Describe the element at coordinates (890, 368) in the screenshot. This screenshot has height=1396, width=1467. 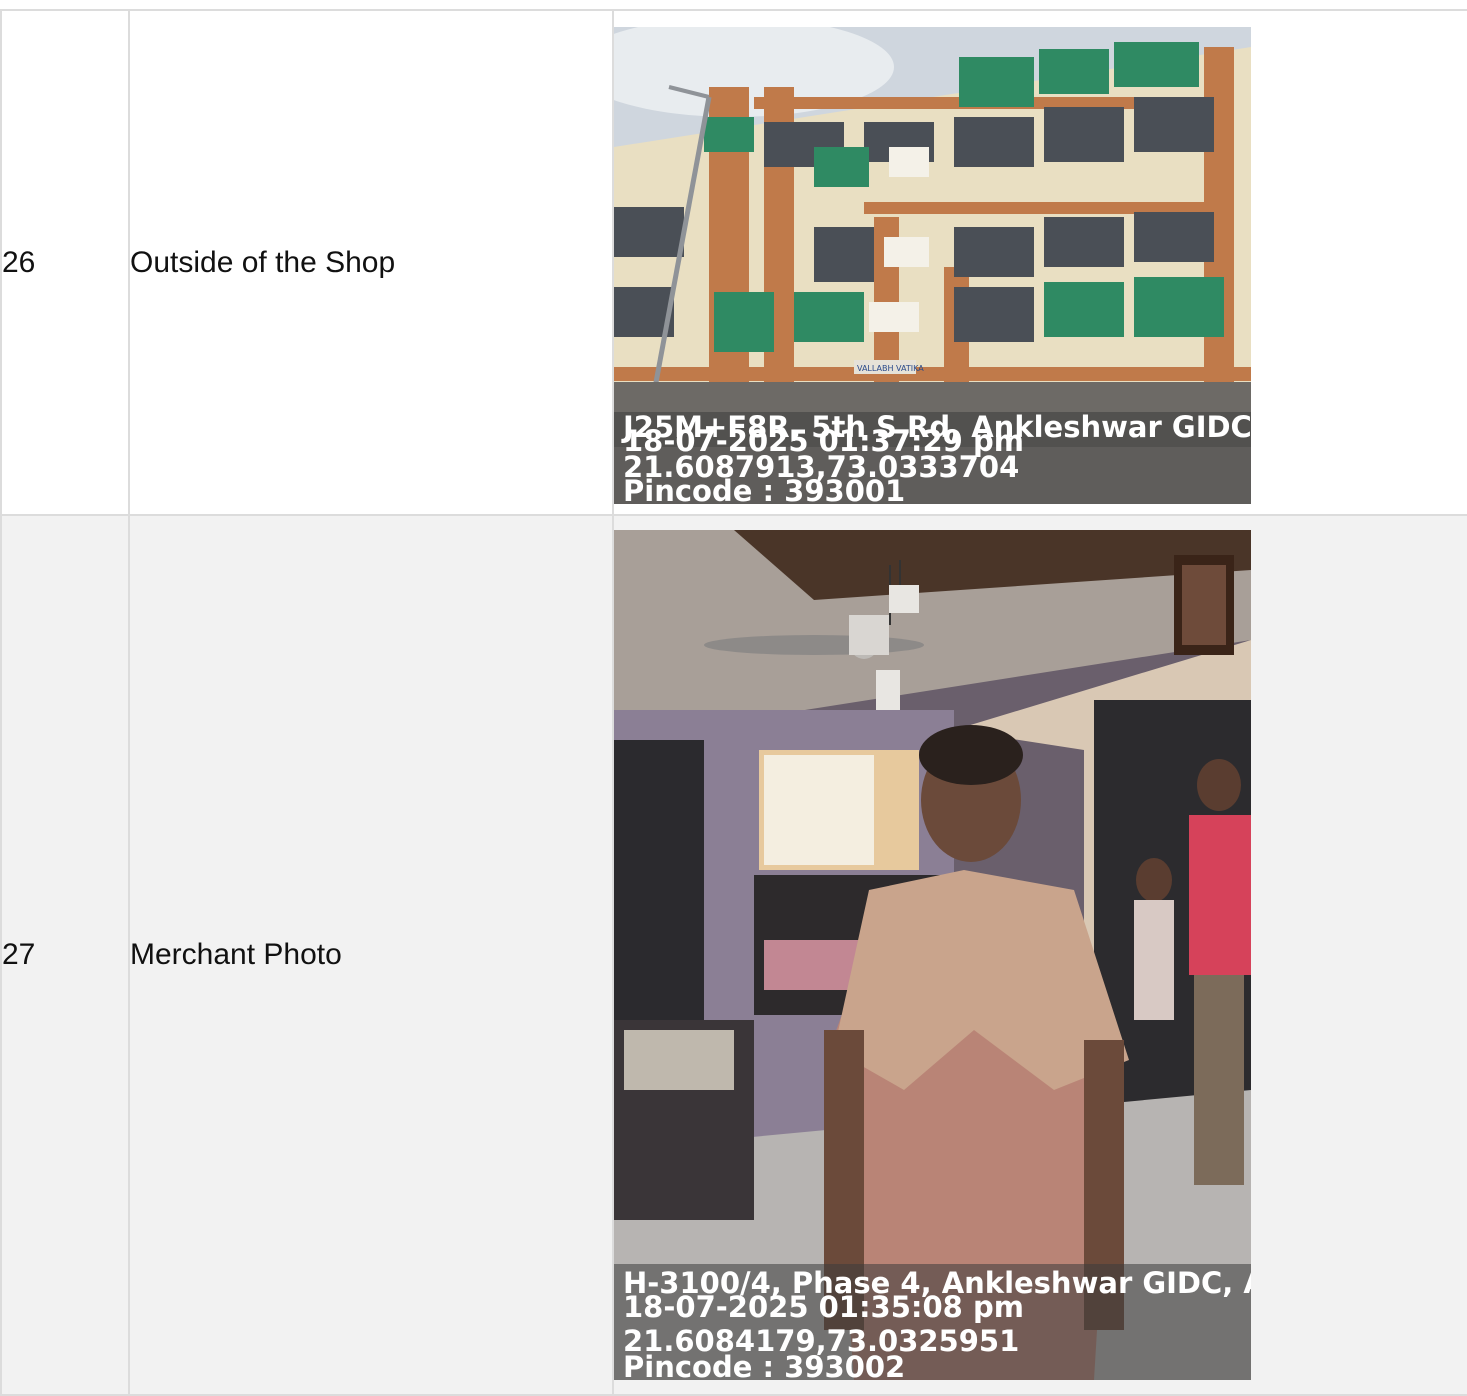
I see `building-sign-text: VALLABH VATIKA` at that location.